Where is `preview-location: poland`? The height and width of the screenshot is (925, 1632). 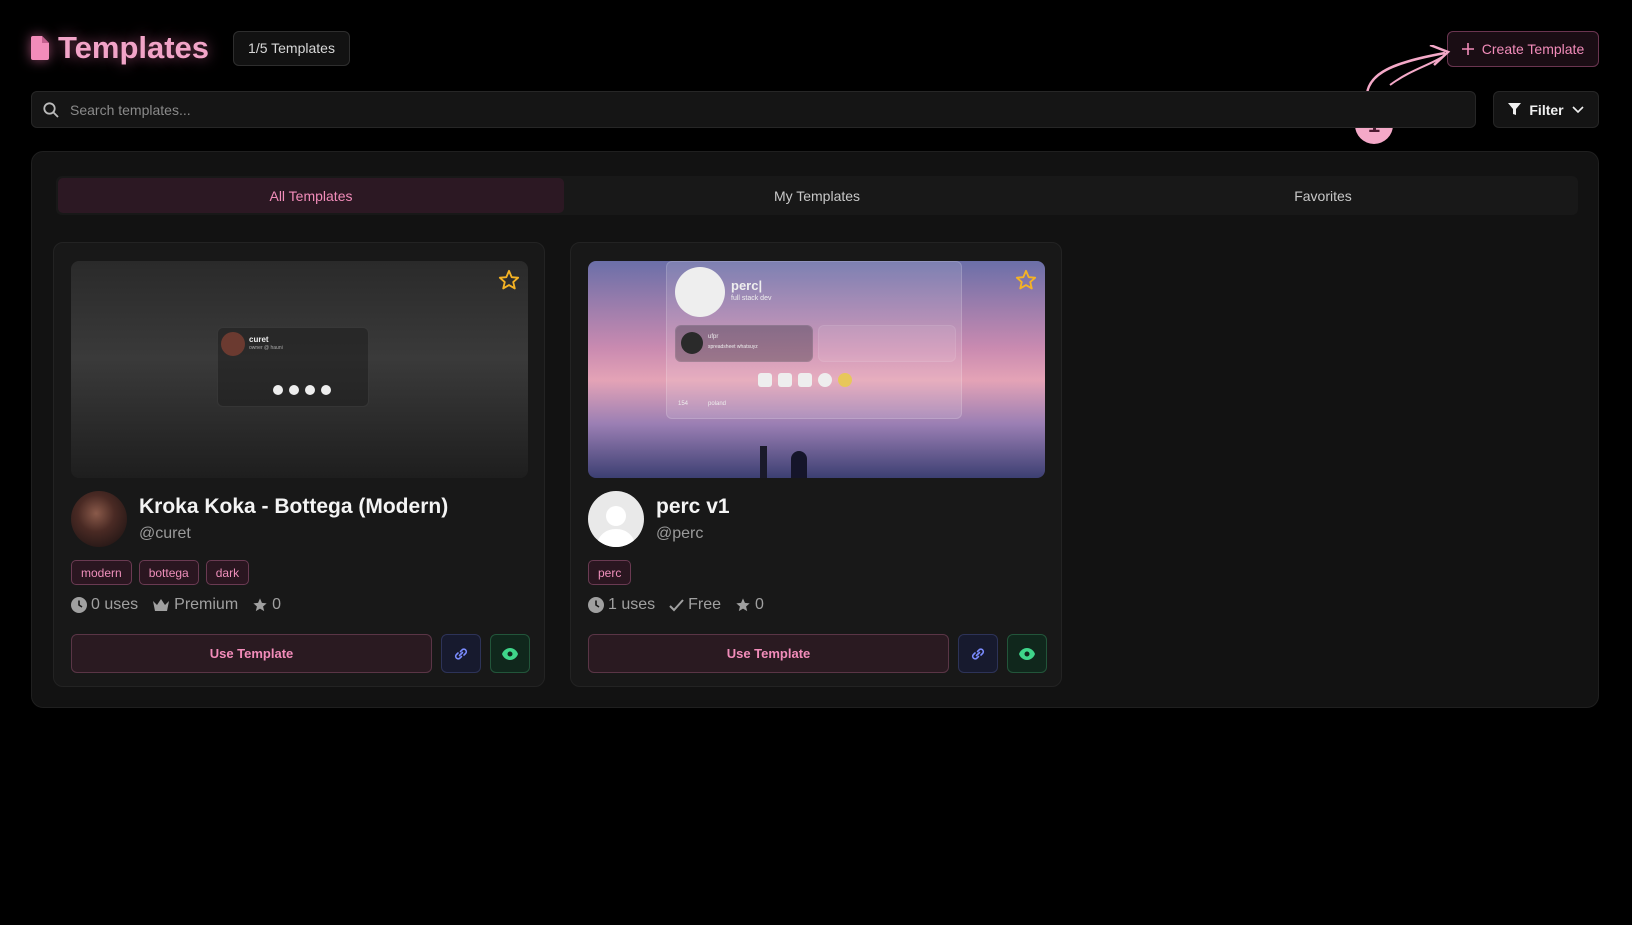 preview-location: poland is located at coordinates (717, 404).